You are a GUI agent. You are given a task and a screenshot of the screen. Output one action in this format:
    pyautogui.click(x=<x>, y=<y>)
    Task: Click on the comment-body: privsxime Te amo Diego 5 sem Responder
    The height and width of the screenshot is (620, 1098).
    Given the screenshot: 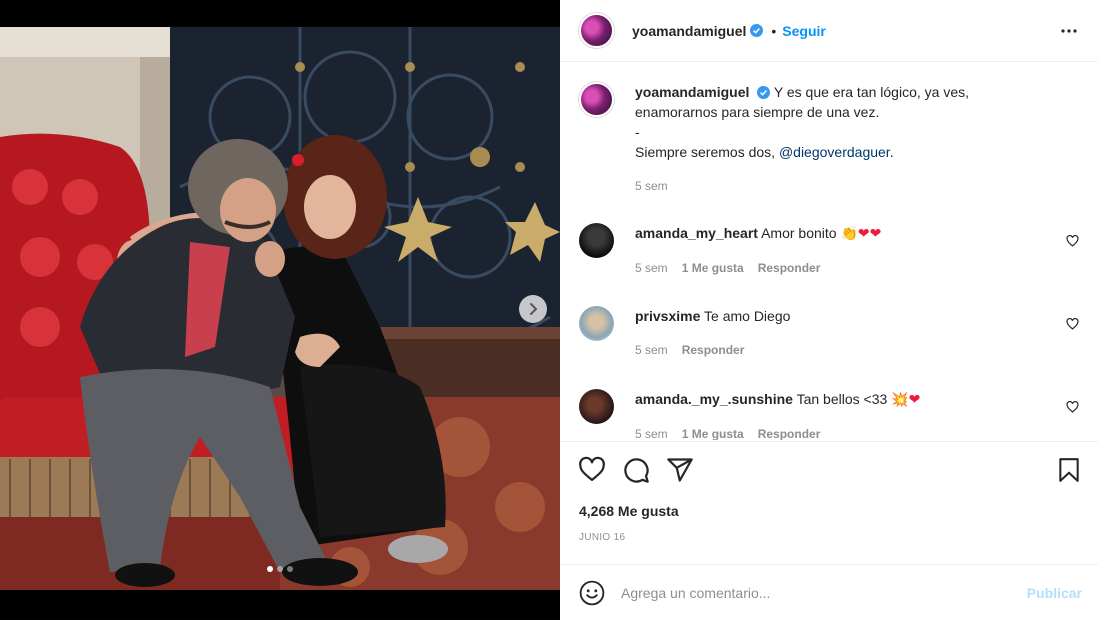 What is the action you would take?
    pyautogui.click(x=845, y=333)
    